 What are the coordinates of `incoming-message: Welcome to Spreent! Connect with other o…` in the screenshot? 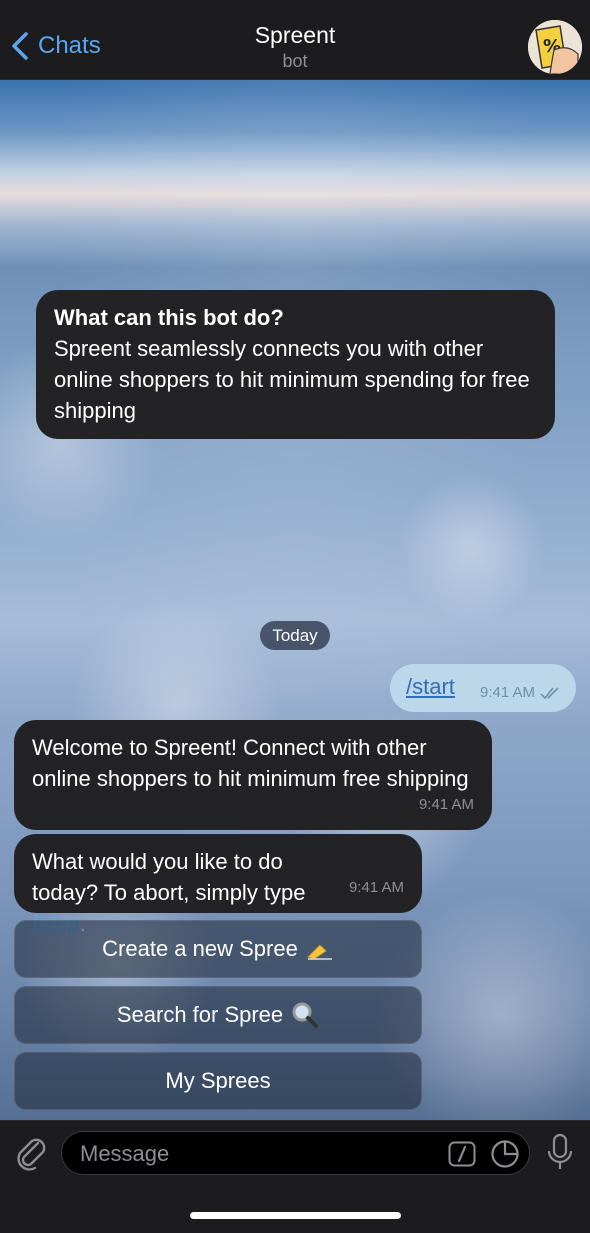 It's located at (253, 775).